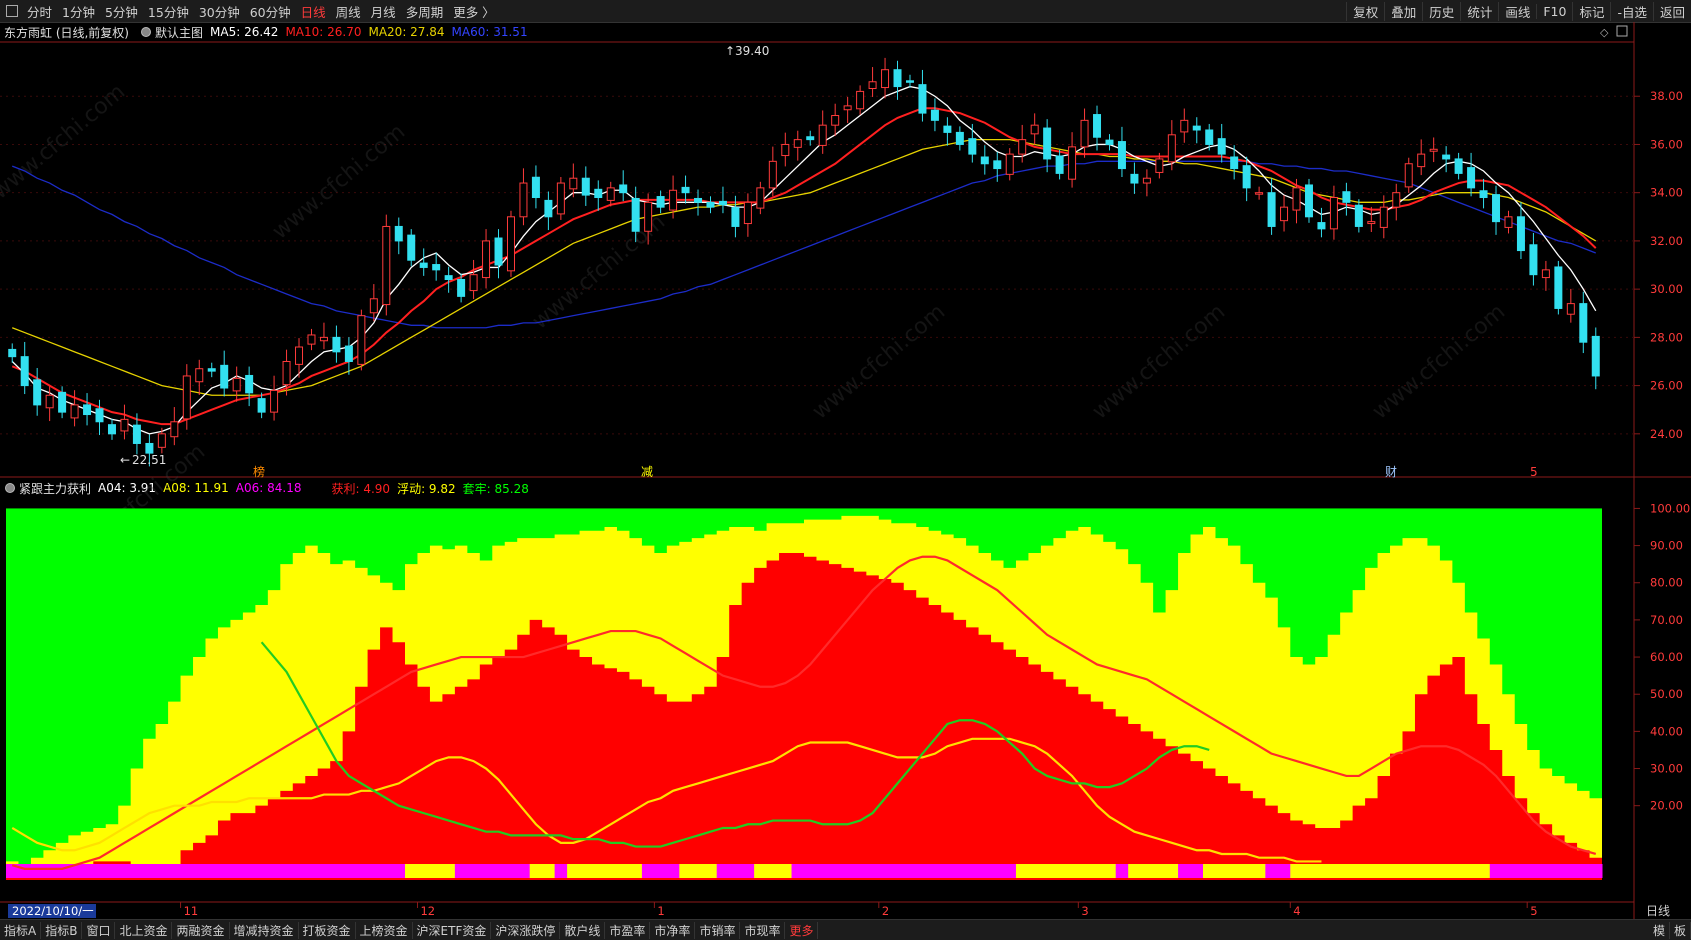  What do you see at coordinates (1604, 32) in the screenshot?
I see `diamond-icon: ◇` at bounding box center [1604, 32].